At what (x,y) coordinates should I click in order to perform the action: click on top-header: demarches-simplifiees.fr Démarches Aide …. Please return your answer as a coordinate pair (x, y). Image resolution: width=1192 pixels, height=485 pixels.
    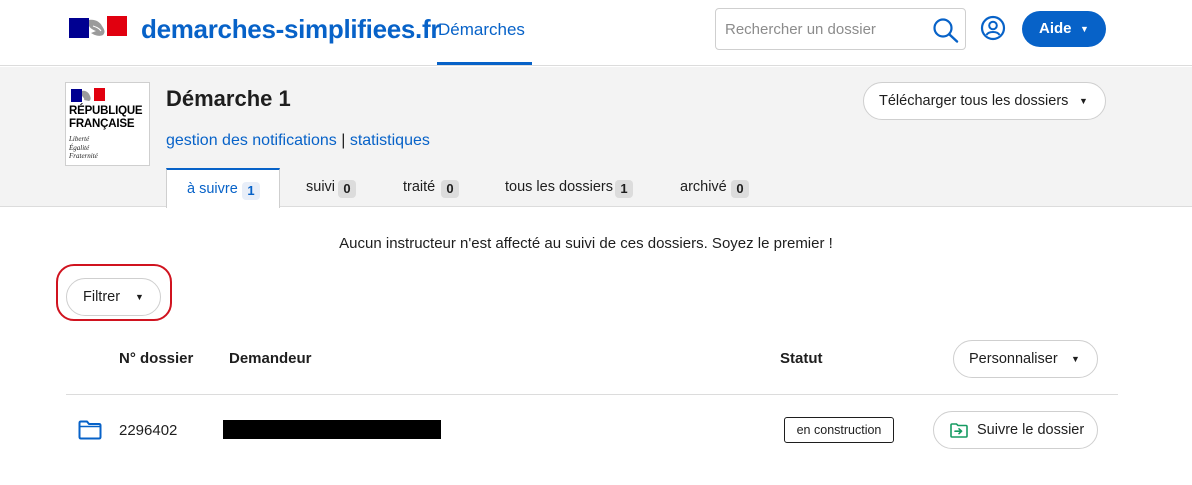
    Looking at the image, I should click on (596, 33).